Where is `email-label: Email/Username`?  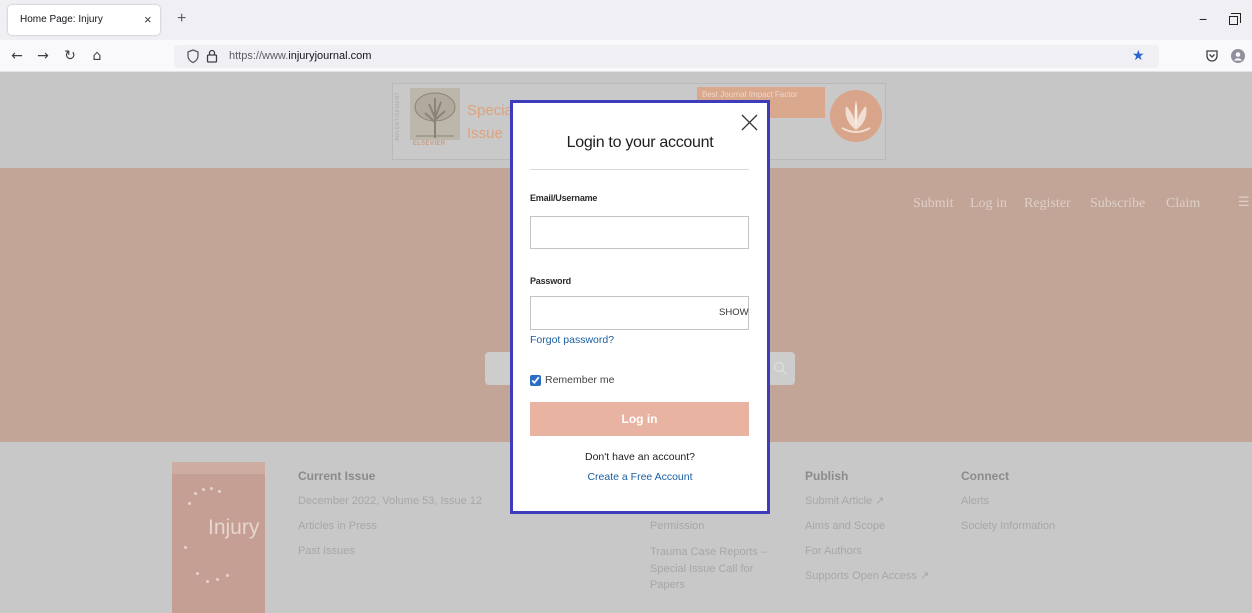 email-label: Email/Username is located at coordinates (564, 198).